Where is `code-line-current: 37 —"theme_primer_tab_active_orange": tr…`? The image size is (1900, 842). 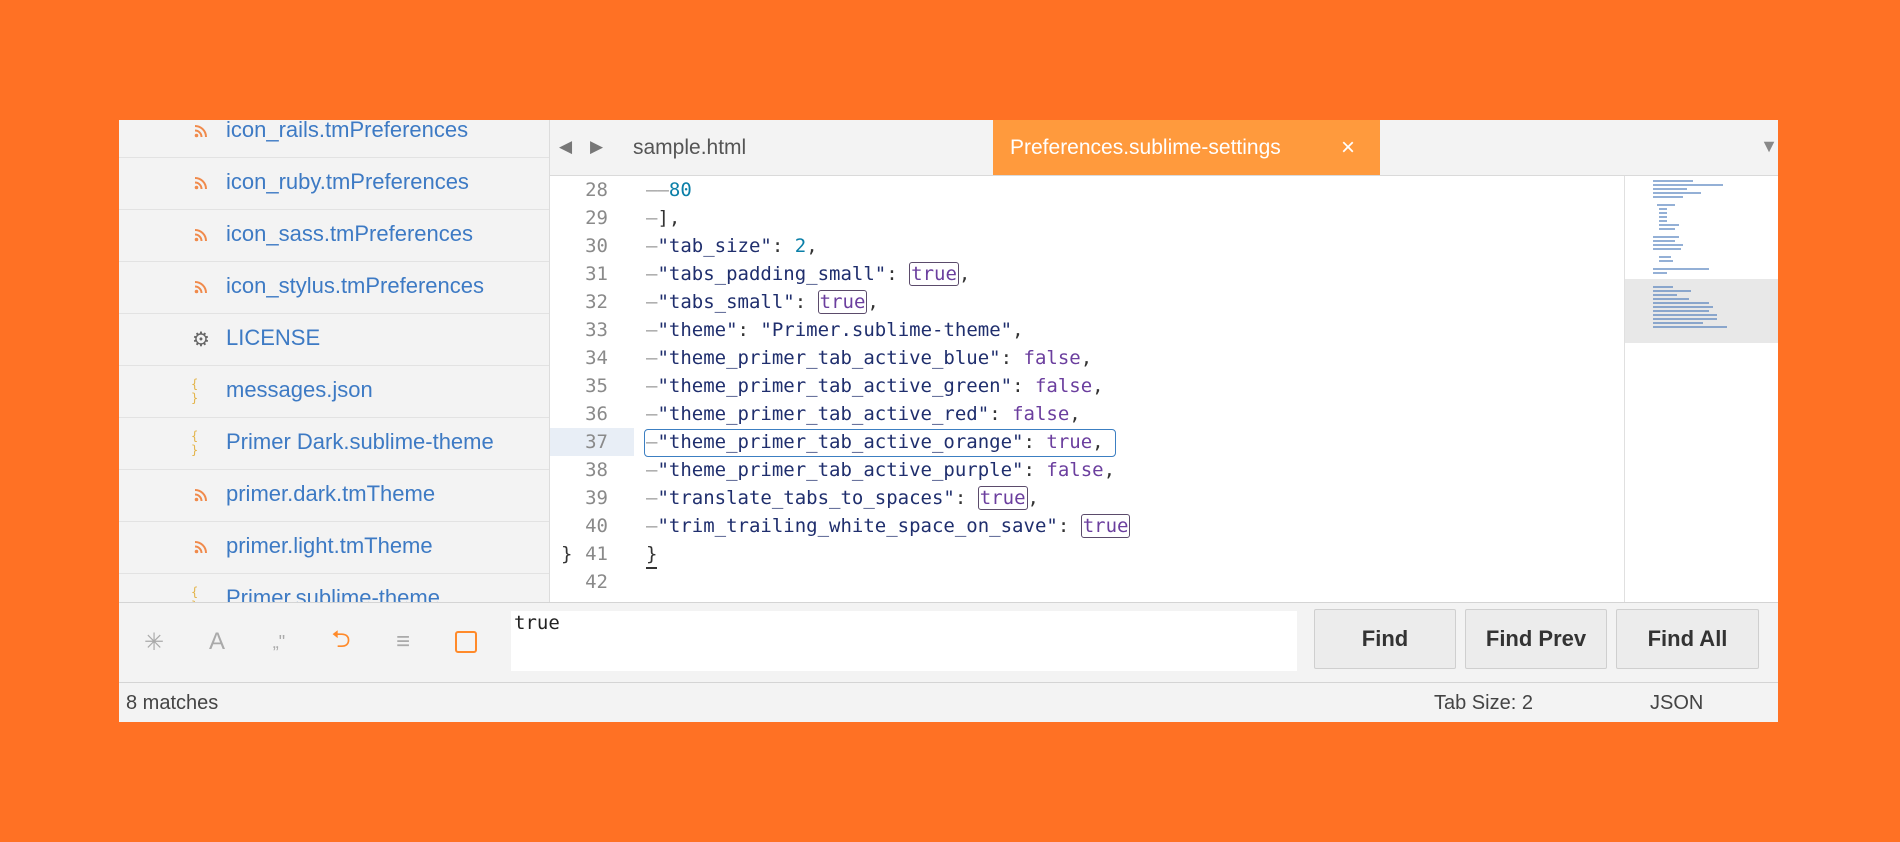 code-line-current: 37 —"theme_primer_tab_active_orange": tr… is located at coordinates (1087, 442).